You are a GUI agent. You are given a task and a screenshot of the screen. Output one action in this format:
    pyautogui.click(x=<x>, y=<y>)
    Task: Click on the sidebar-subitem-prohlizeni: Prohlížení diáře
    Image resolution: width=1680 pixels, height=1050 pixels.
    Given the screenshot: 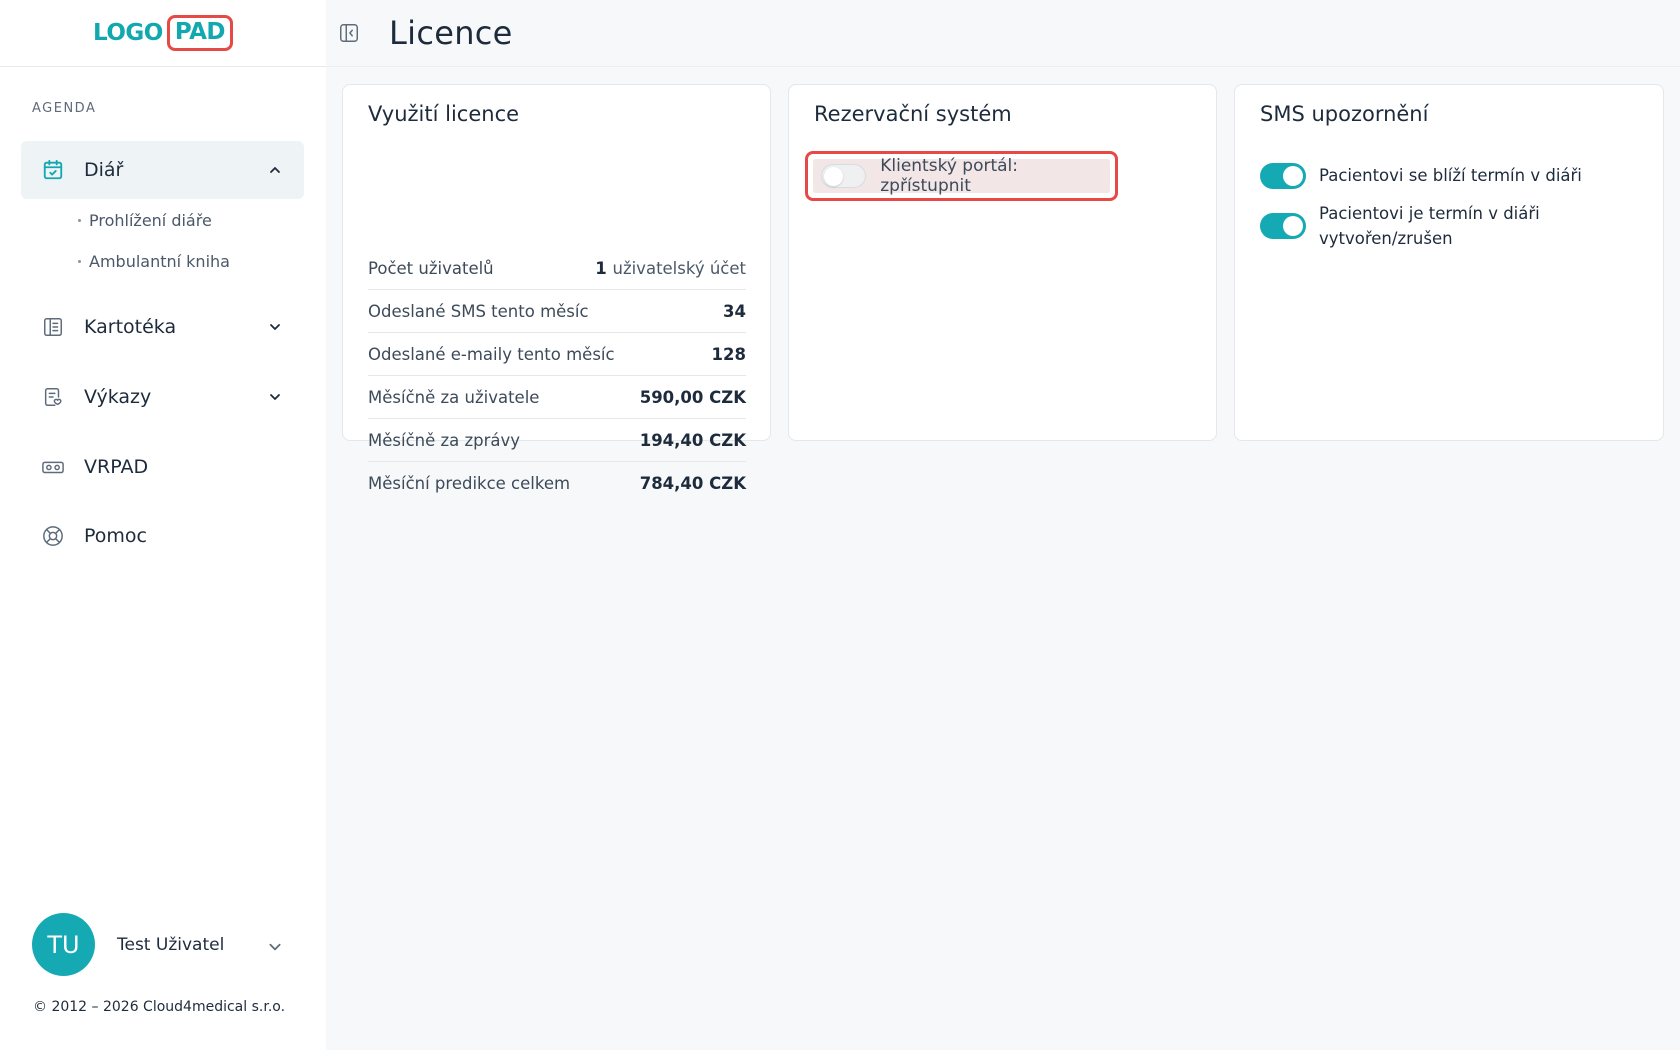 What is the action you would take?
    pyautogui.click(x=145, y=220)
    